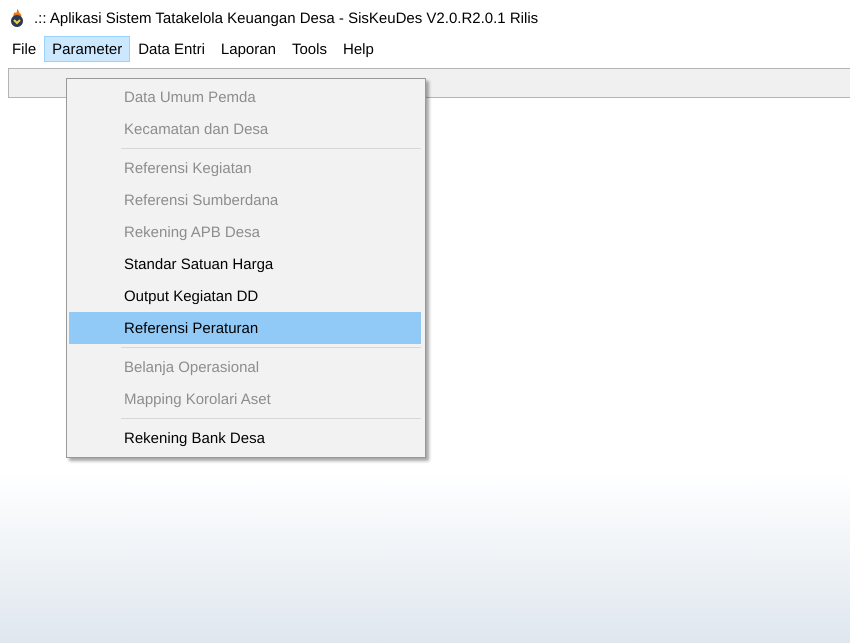  I want to click on menu-item: Tools, so click(309, 49).